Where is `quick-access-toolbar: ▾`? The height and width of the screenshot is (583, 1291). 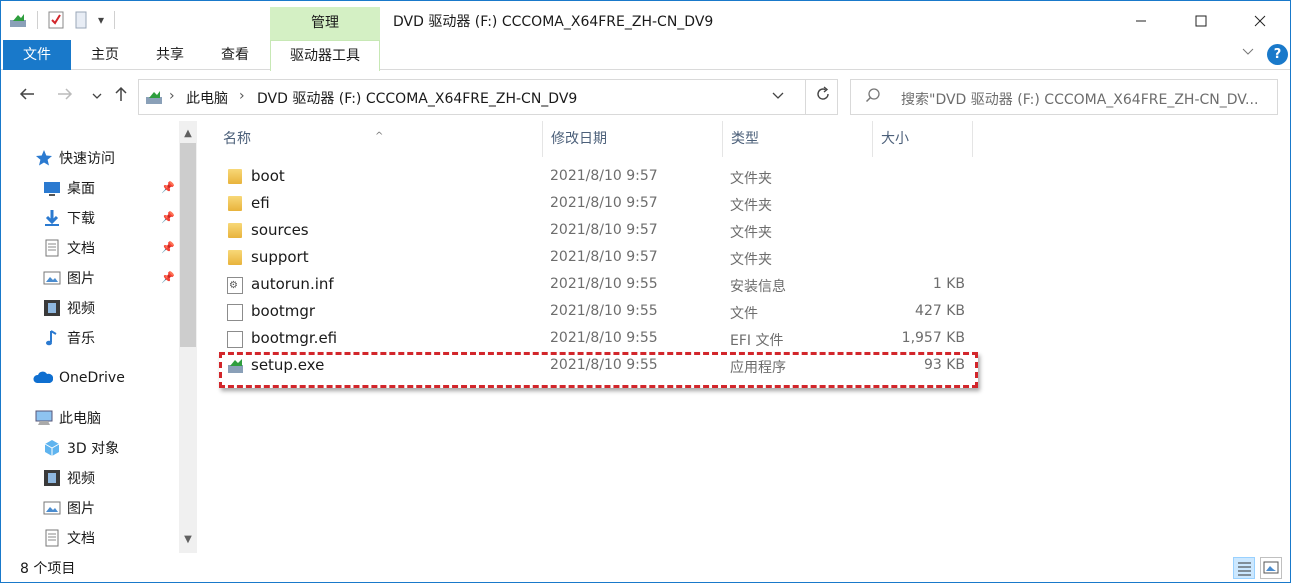 quick-access-toolbar: ▾ is located at coordinates (62, 20).